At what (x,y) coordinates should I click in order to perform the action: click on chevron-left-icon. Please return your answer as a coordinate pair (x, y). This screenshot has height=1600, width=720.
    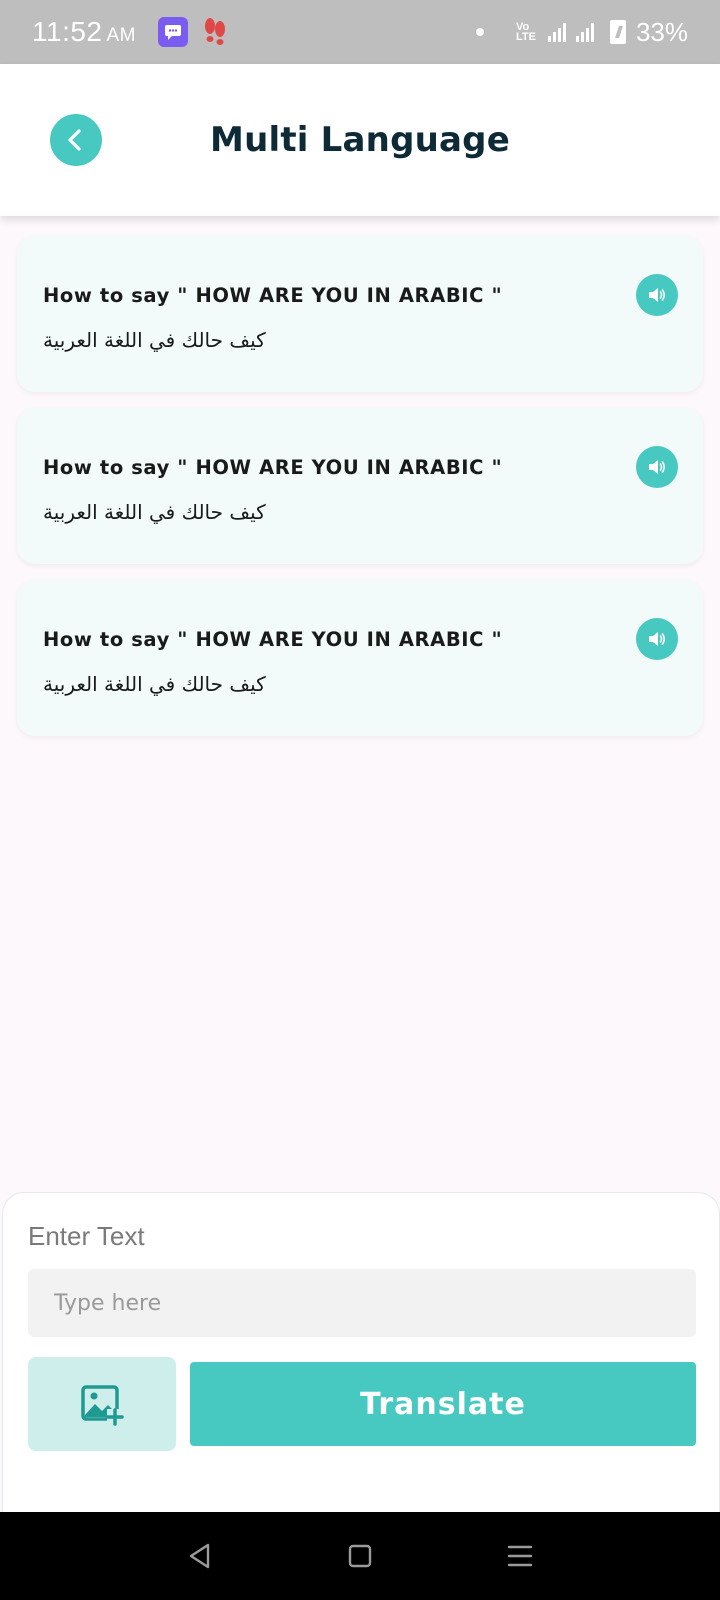
    Looking at the image, I should click on (74, 140).